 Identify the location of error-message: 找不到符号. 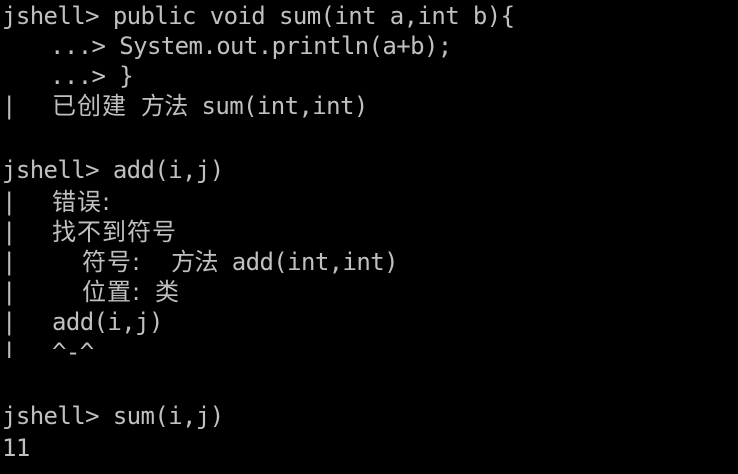
(114, 232).